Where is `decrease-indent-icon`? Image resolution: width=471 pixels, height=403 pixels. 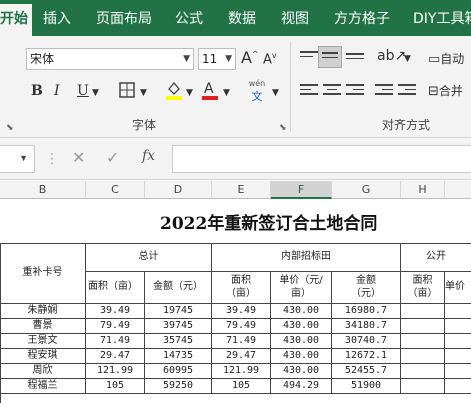
decrease-indent-icon is located at coordinates (384, 91).